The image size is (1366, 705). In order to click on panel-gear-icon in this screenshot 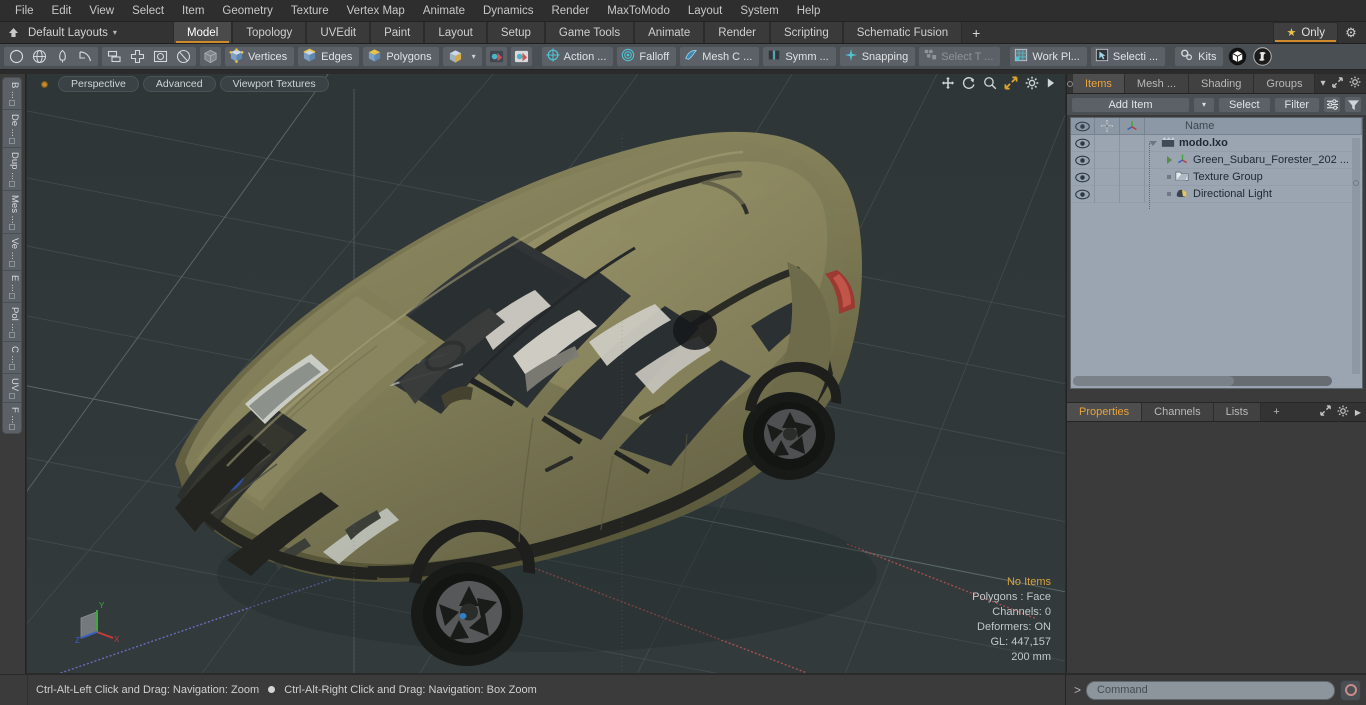, I will do `click(1355, 83)`.